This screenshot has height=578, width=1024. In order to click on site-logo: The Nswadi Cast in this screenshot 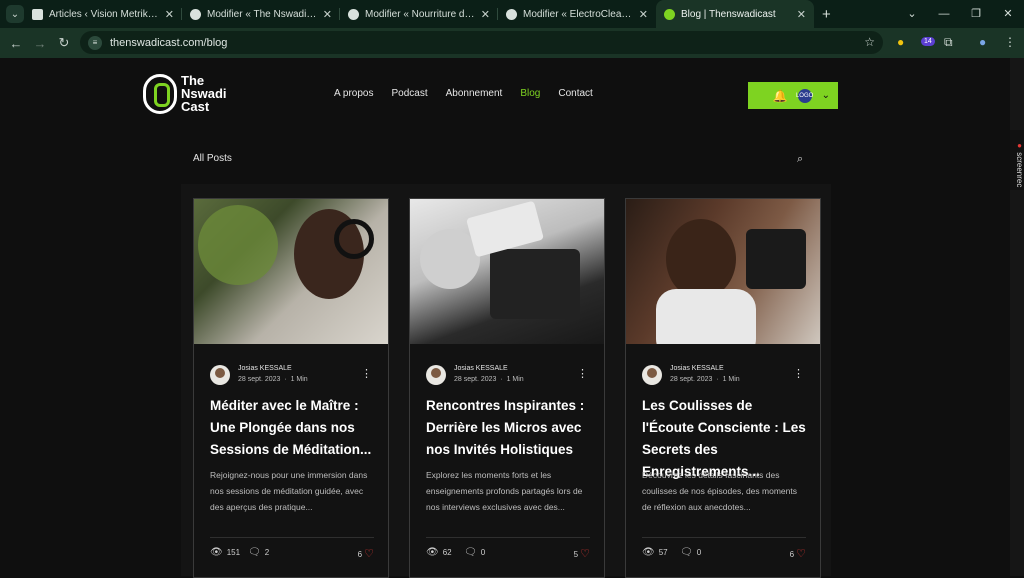, I will do `click(191, 95)`.